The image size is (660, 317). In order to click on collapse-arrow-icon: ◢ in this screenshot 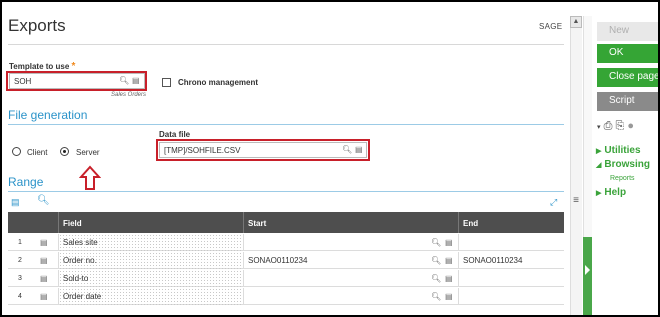, I will do `click(599, 165)`.